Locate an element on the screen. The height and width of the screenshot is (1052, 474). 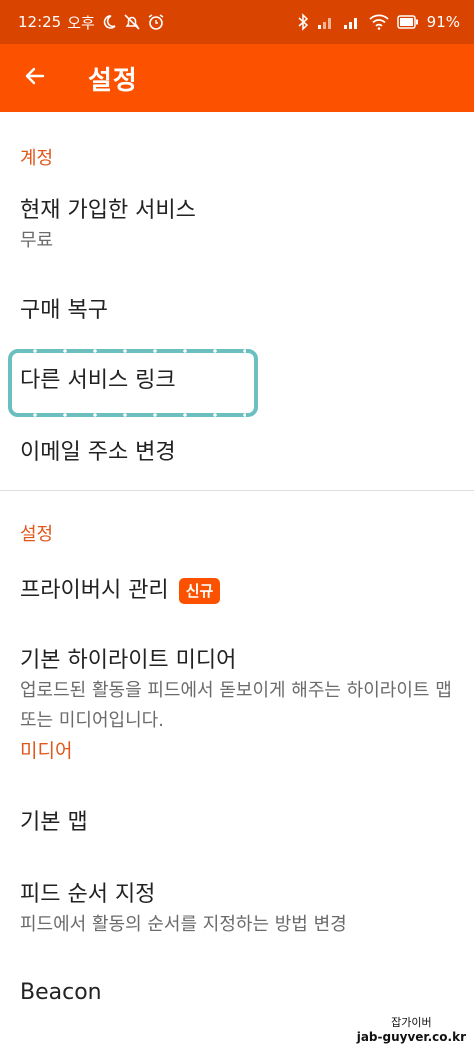
item-title: 피드 순서 지정 is located at coordinates (88, 894).